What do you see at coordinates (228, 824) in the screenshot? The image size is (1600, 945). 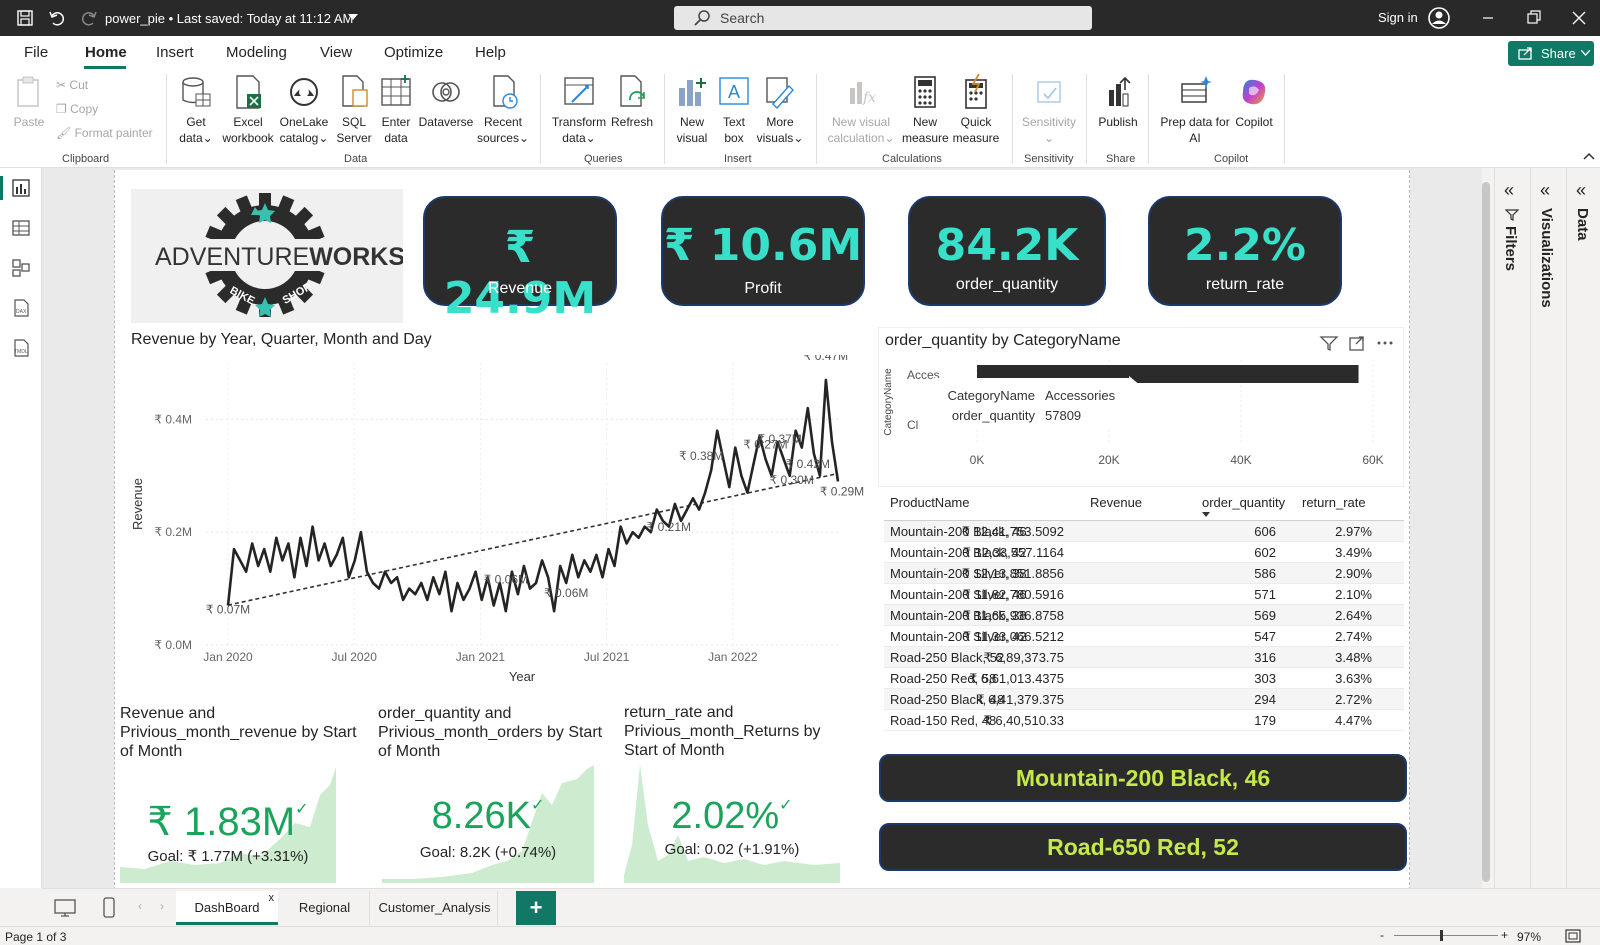 I see `revenue-kpi-visual: ₹ 1.83M✓ Goal: ₹ 1.77M (+3.31%)` at bounding box center [228, 824].